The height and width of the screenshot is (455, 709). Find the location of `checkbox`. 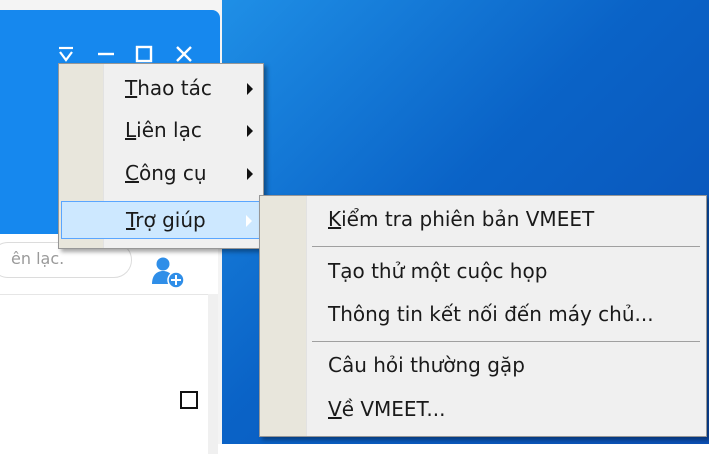

checkbox is located at coordinates (189, 400).